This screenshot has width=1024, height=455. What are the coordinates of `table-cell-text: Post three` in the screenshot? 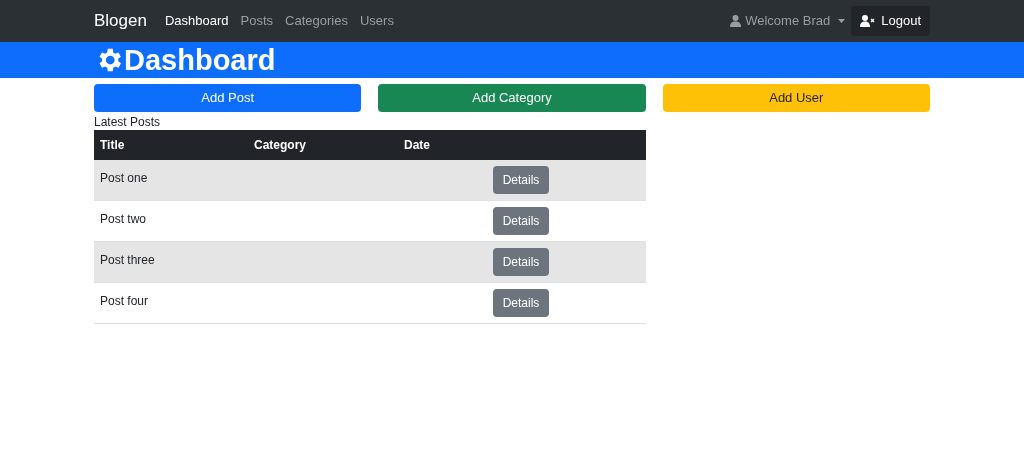 It's located at (127, 260).